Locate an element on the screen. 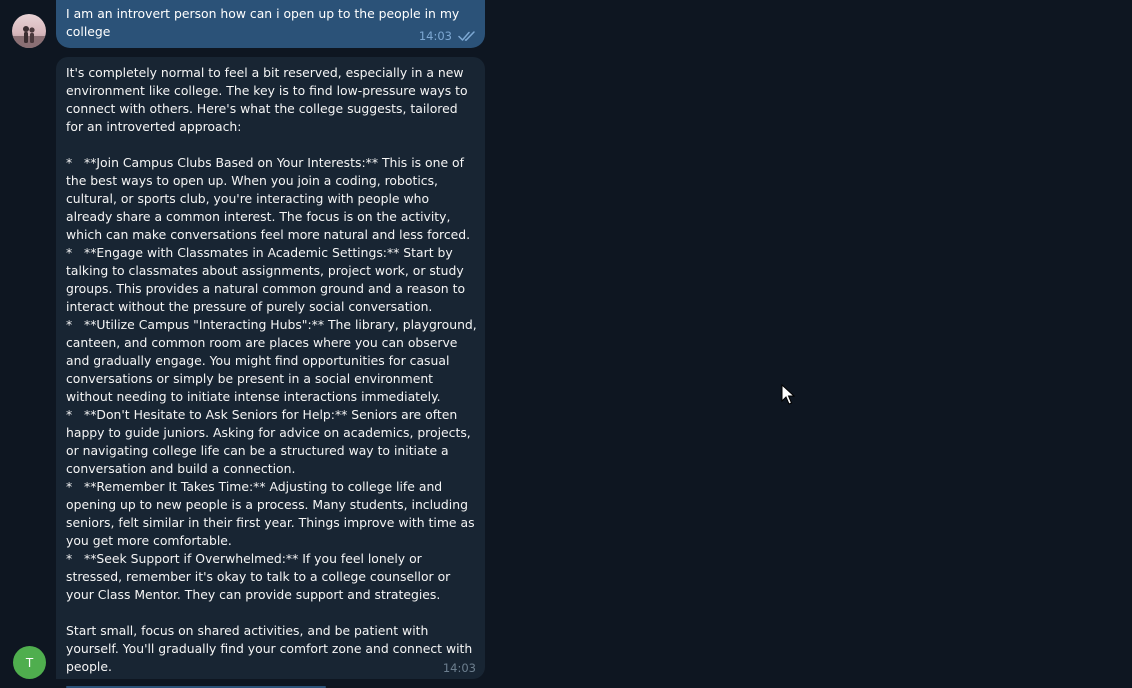  user-avatar is located at coordinates (29, 31).